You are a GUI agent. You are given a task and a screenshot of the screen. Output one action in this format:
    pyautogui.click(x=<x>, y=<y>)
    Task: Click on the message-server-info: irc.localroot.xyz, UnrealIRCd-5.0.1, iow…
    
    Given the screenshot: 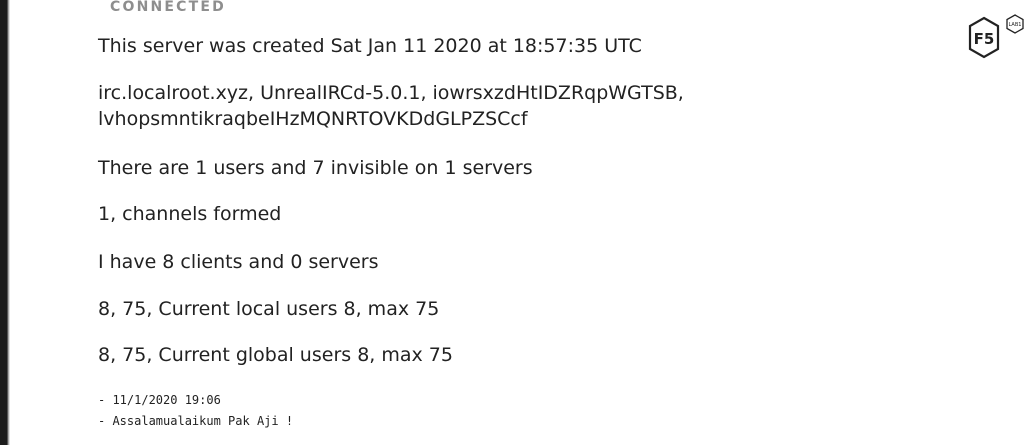 What is the action you would take?
    pyautogui.click(x=391, y=106)
    